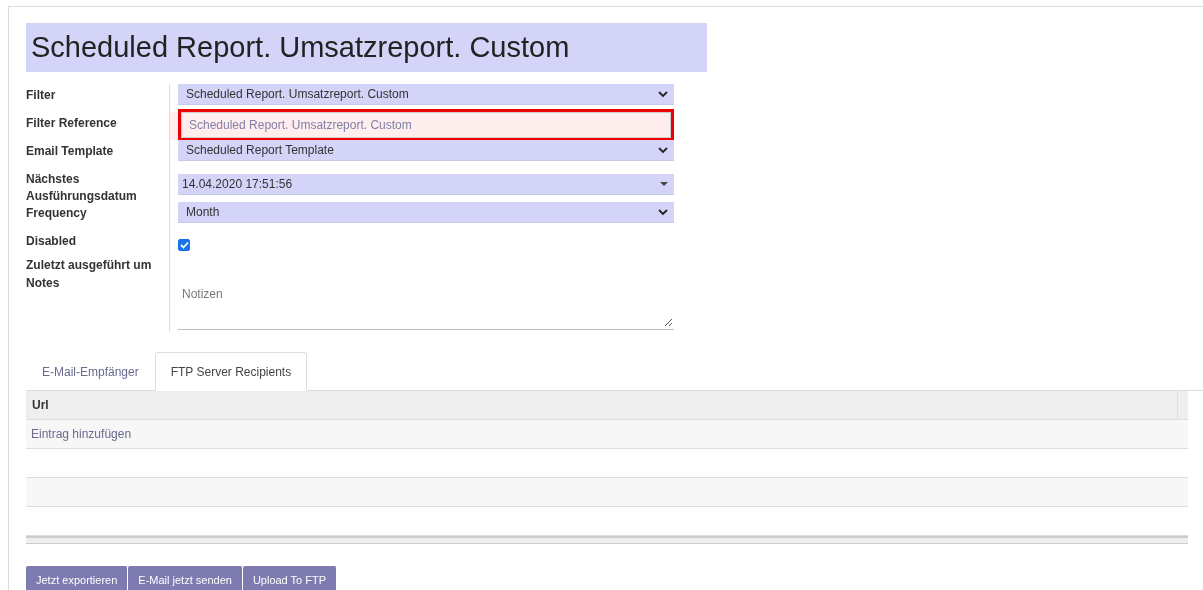 Image resolution: width=1203 pixels, height=590 pixels. I want to click on field-label: Email Template, so click(70, 151).